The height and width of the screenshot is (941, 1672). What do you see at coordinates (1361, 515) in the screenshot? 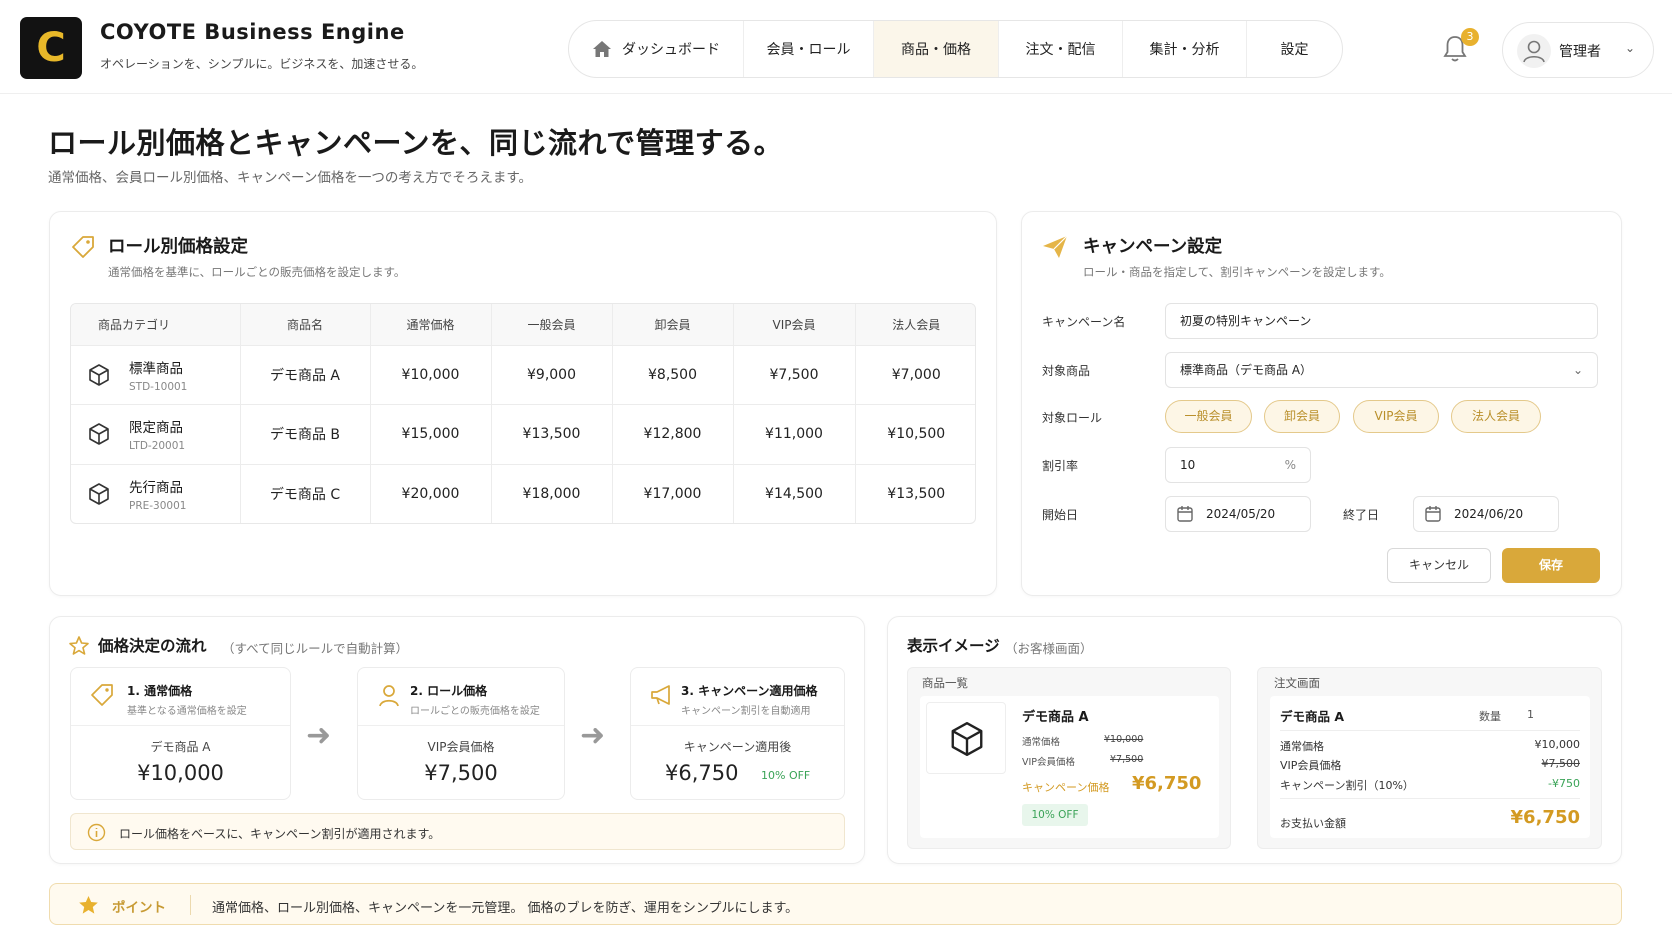
I see `end-date-label: 終了日` at bounding box center [1361, 515].